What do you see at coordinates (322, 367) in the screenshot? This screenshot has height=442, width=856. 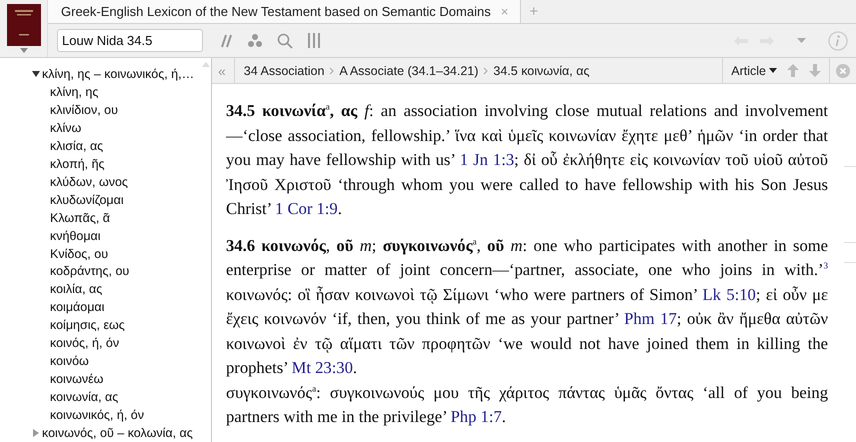 I see `scripture-link: Mt 23:30` at bounding box center [322, 367].